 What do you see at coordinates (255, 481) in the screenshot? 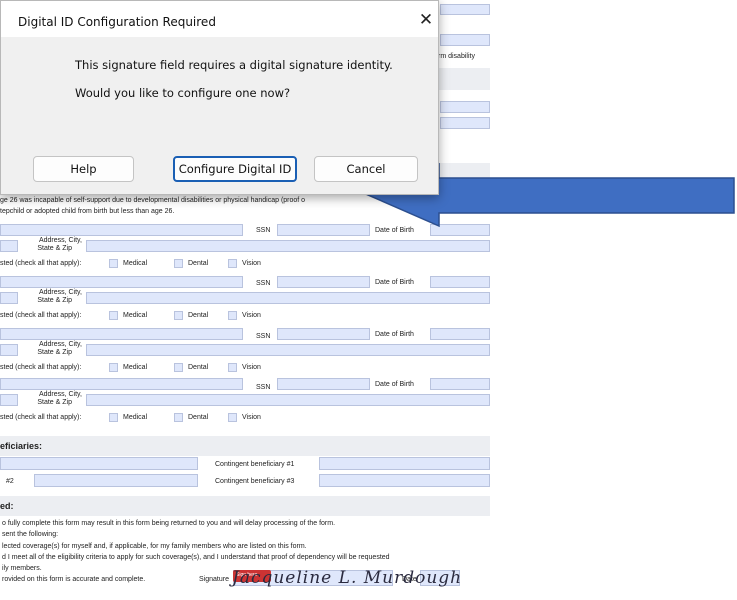
I see `contingent-beneficiary-3-label: Contingent beneficiary #3` at bounding box center [255, 481].